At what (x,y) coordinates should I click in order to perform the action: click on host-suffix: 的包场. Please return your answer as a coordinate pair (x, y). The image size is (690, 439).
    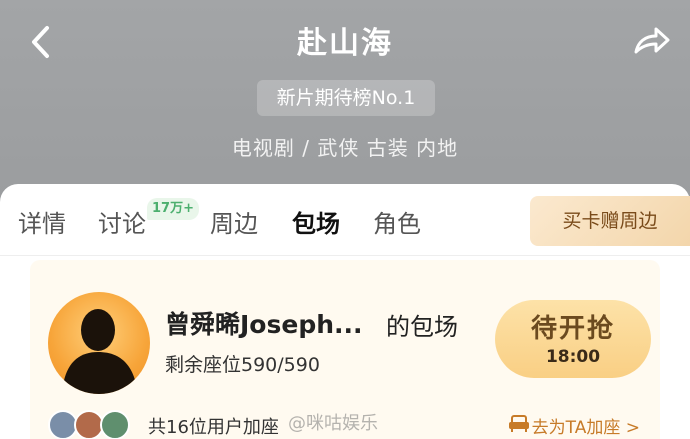
    Looking at the image, I should click on (422, 327).